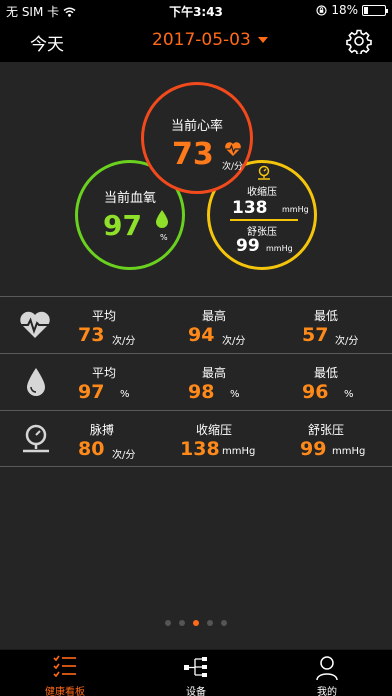 This screenshot has width=392, height=696. I want to click on oxygen-label: 当前血氧, so click(129, 198).